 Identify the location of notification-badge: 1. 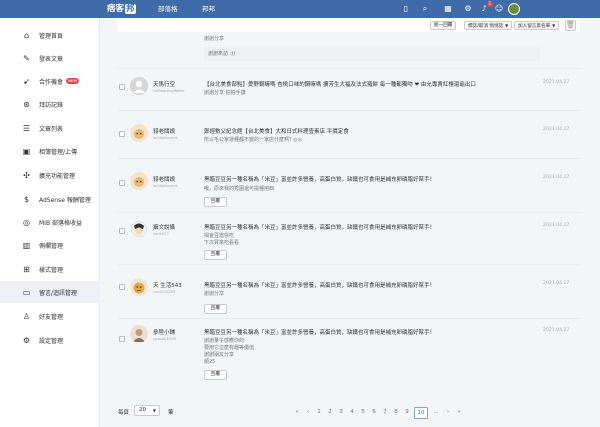
(490, 4).